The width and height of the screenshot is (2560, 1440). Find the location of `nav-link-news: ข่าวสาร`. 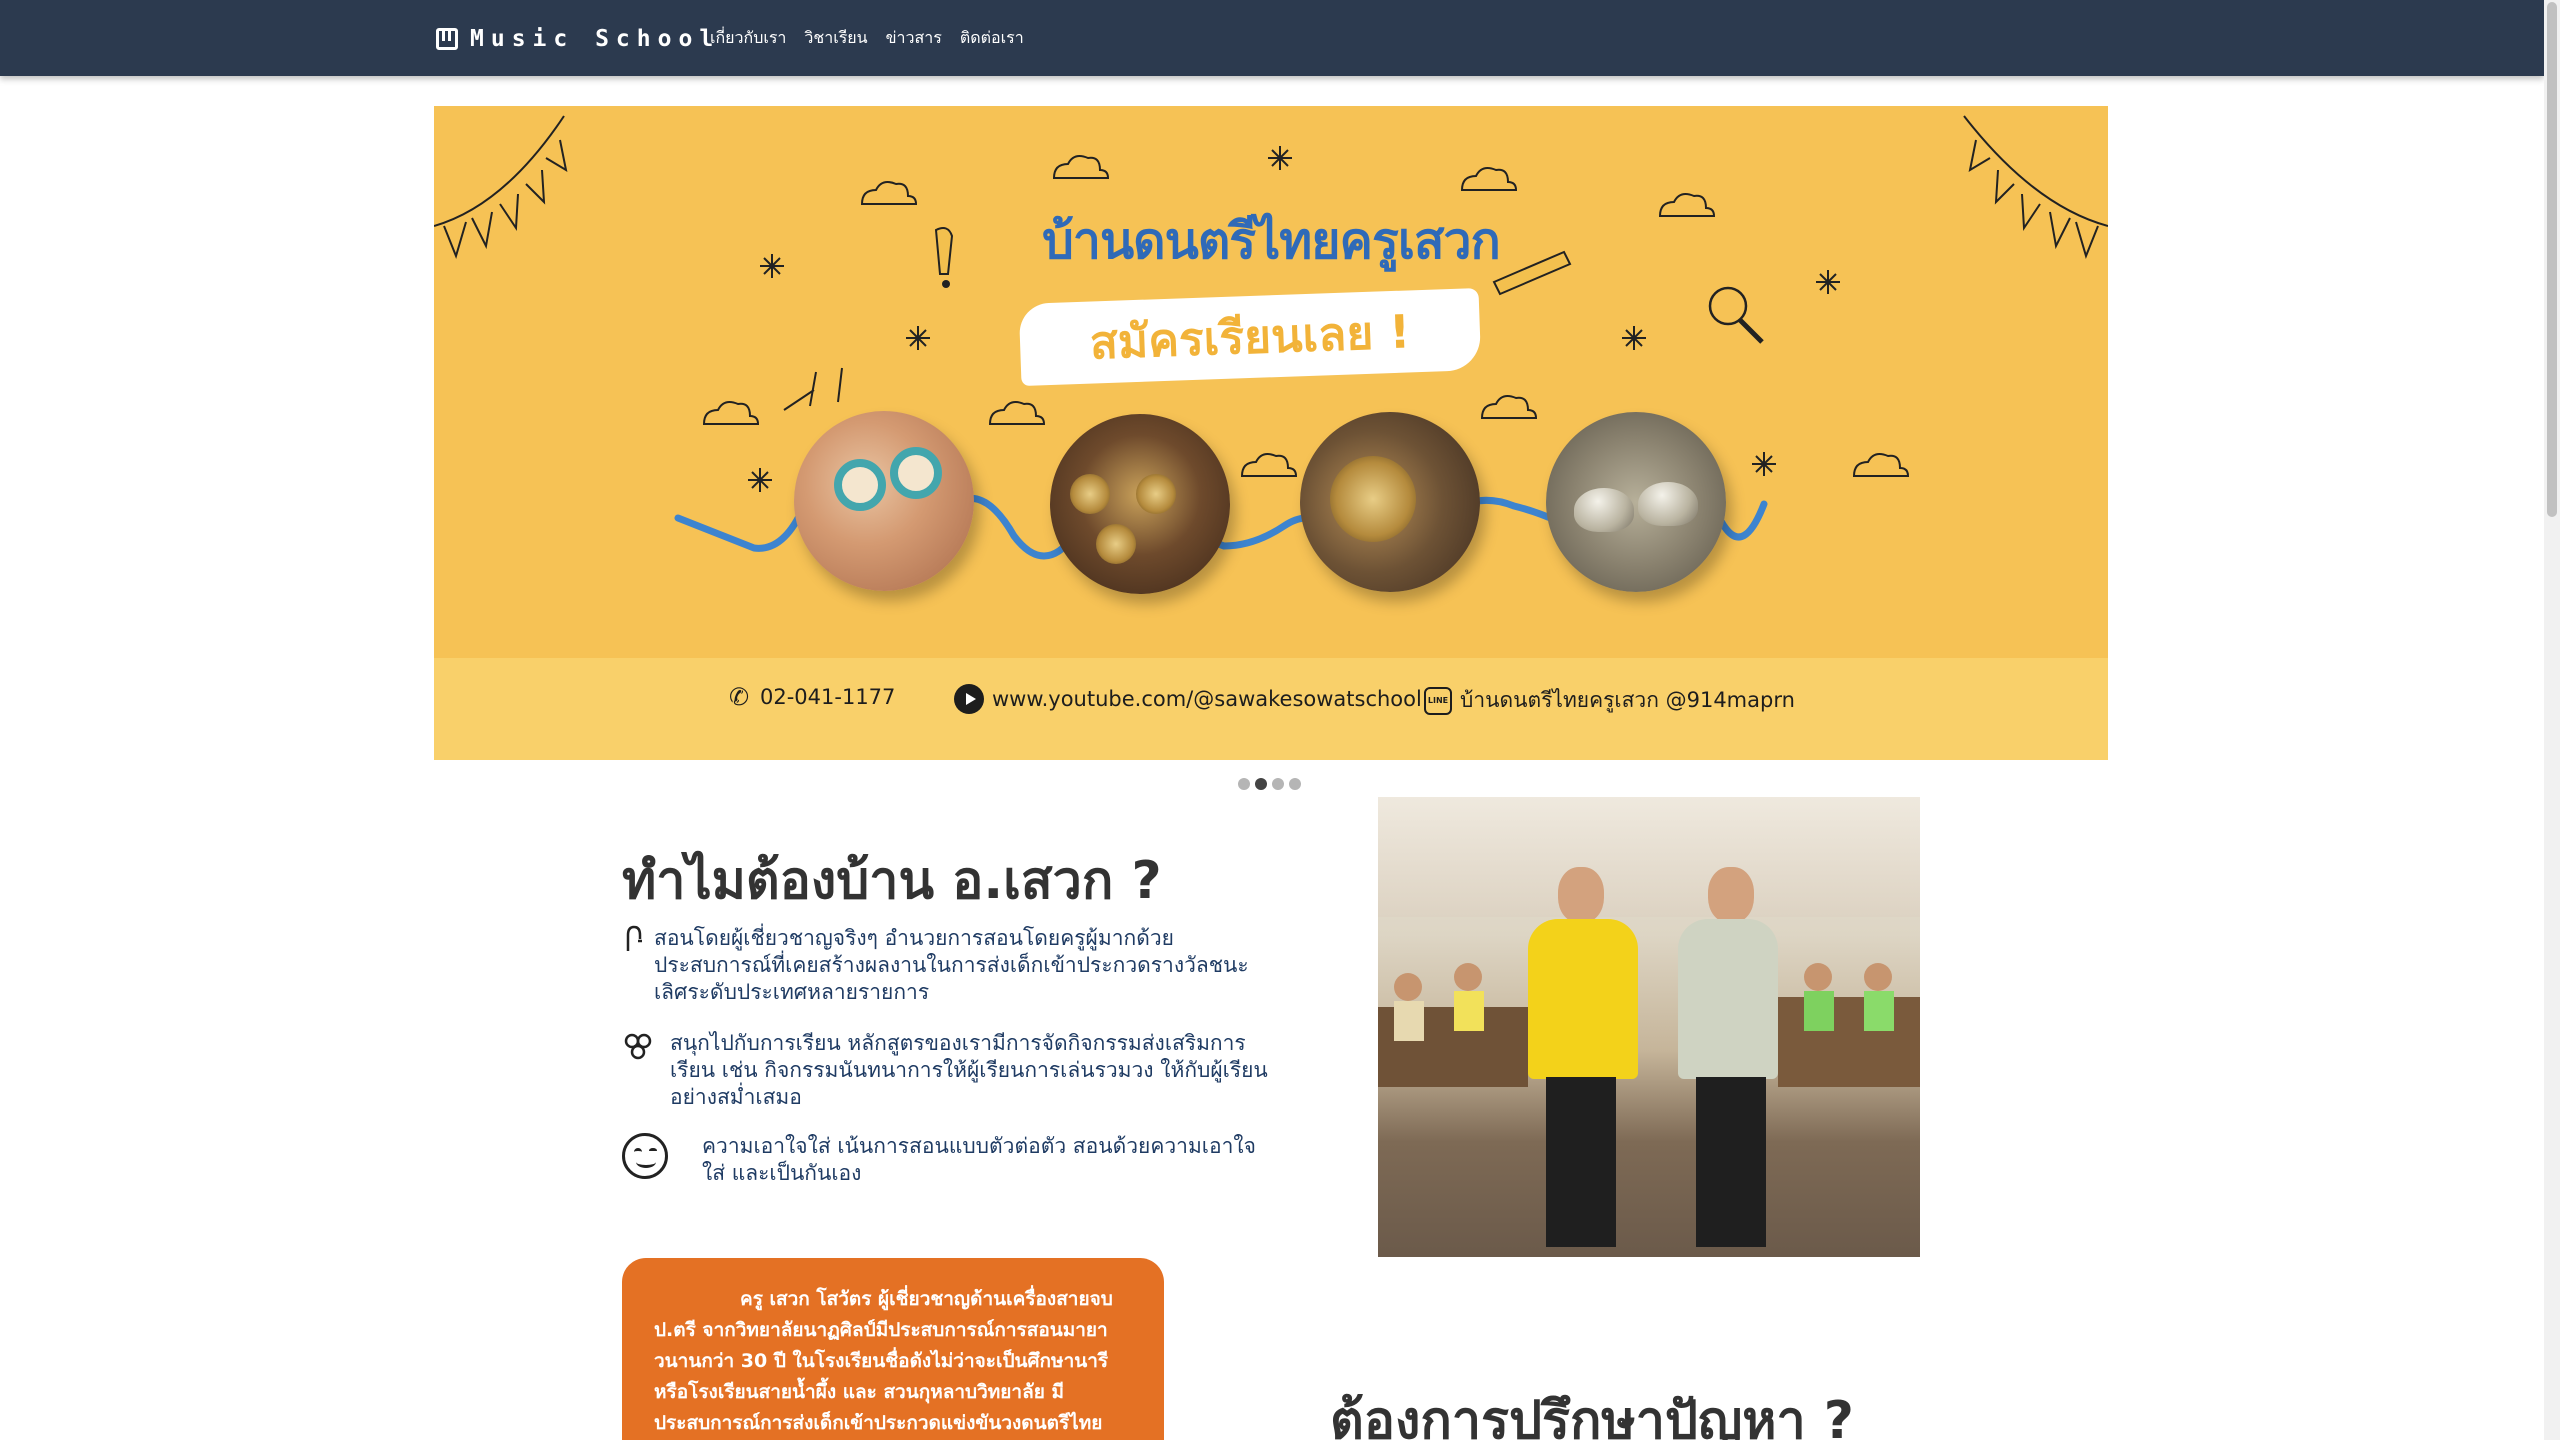

nav-link-news: ข่าวสาร is located at coordinates (914, 38).